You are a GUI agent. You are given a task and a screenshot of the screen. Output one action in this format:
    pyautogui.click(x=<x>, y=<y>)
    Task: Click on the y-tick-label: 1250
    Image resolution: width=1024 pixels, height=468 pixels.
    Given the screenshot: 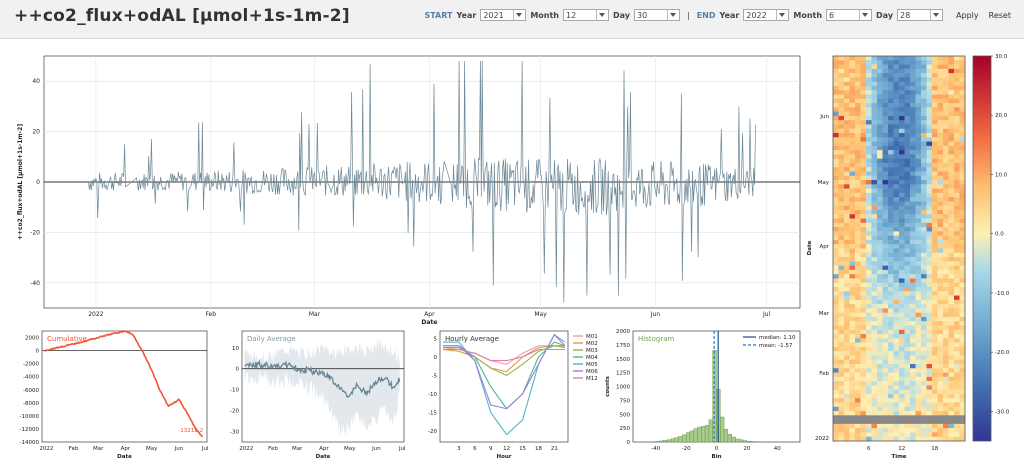 What is the action you would take?
    pyautogui.click(x=623, y=374)
    